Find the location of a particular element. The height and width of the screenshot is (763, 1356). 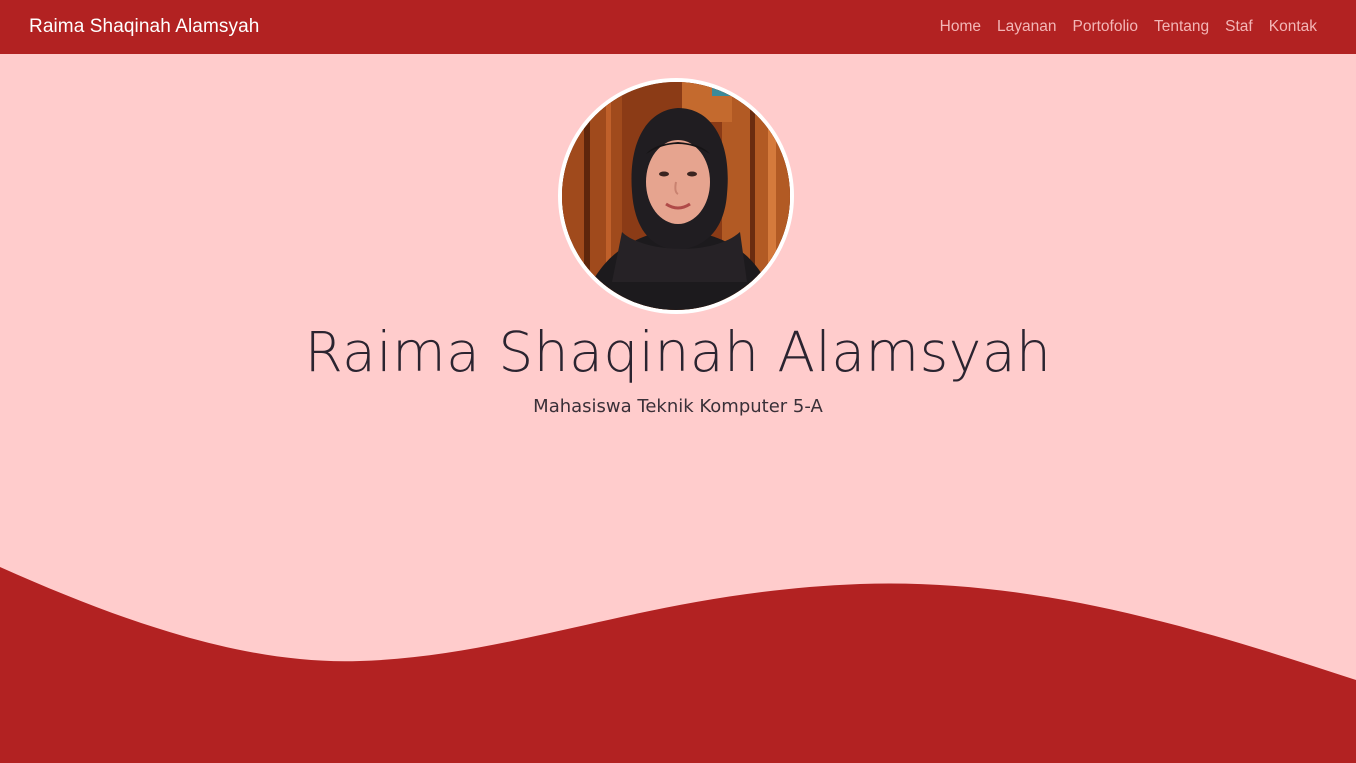

nav-item-tentang: Tentang is located at coordinates (1181, 27).